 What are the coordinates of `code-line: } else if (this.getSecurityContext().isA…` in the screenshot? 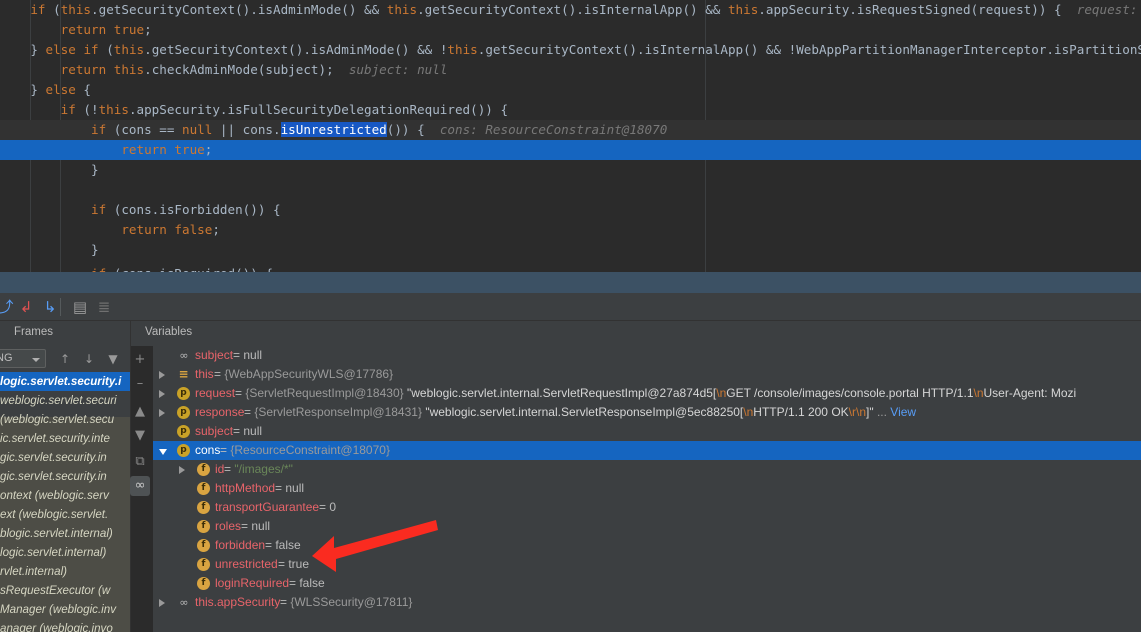 It's located at (570, 50).